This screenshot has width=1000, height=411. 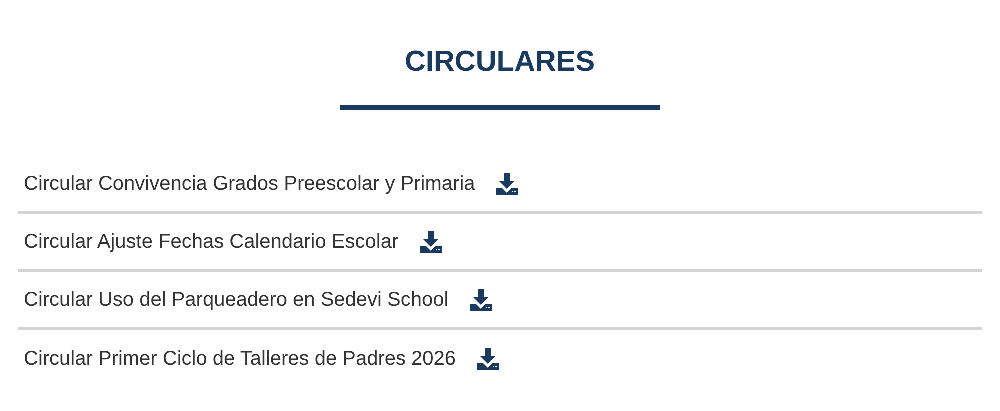 What do you see at coordinates (236, 299) in the screenshot?
I see `circular-link: Circular Uso del Parqueadero en Sedevi School` at bounding box center [236, 299].